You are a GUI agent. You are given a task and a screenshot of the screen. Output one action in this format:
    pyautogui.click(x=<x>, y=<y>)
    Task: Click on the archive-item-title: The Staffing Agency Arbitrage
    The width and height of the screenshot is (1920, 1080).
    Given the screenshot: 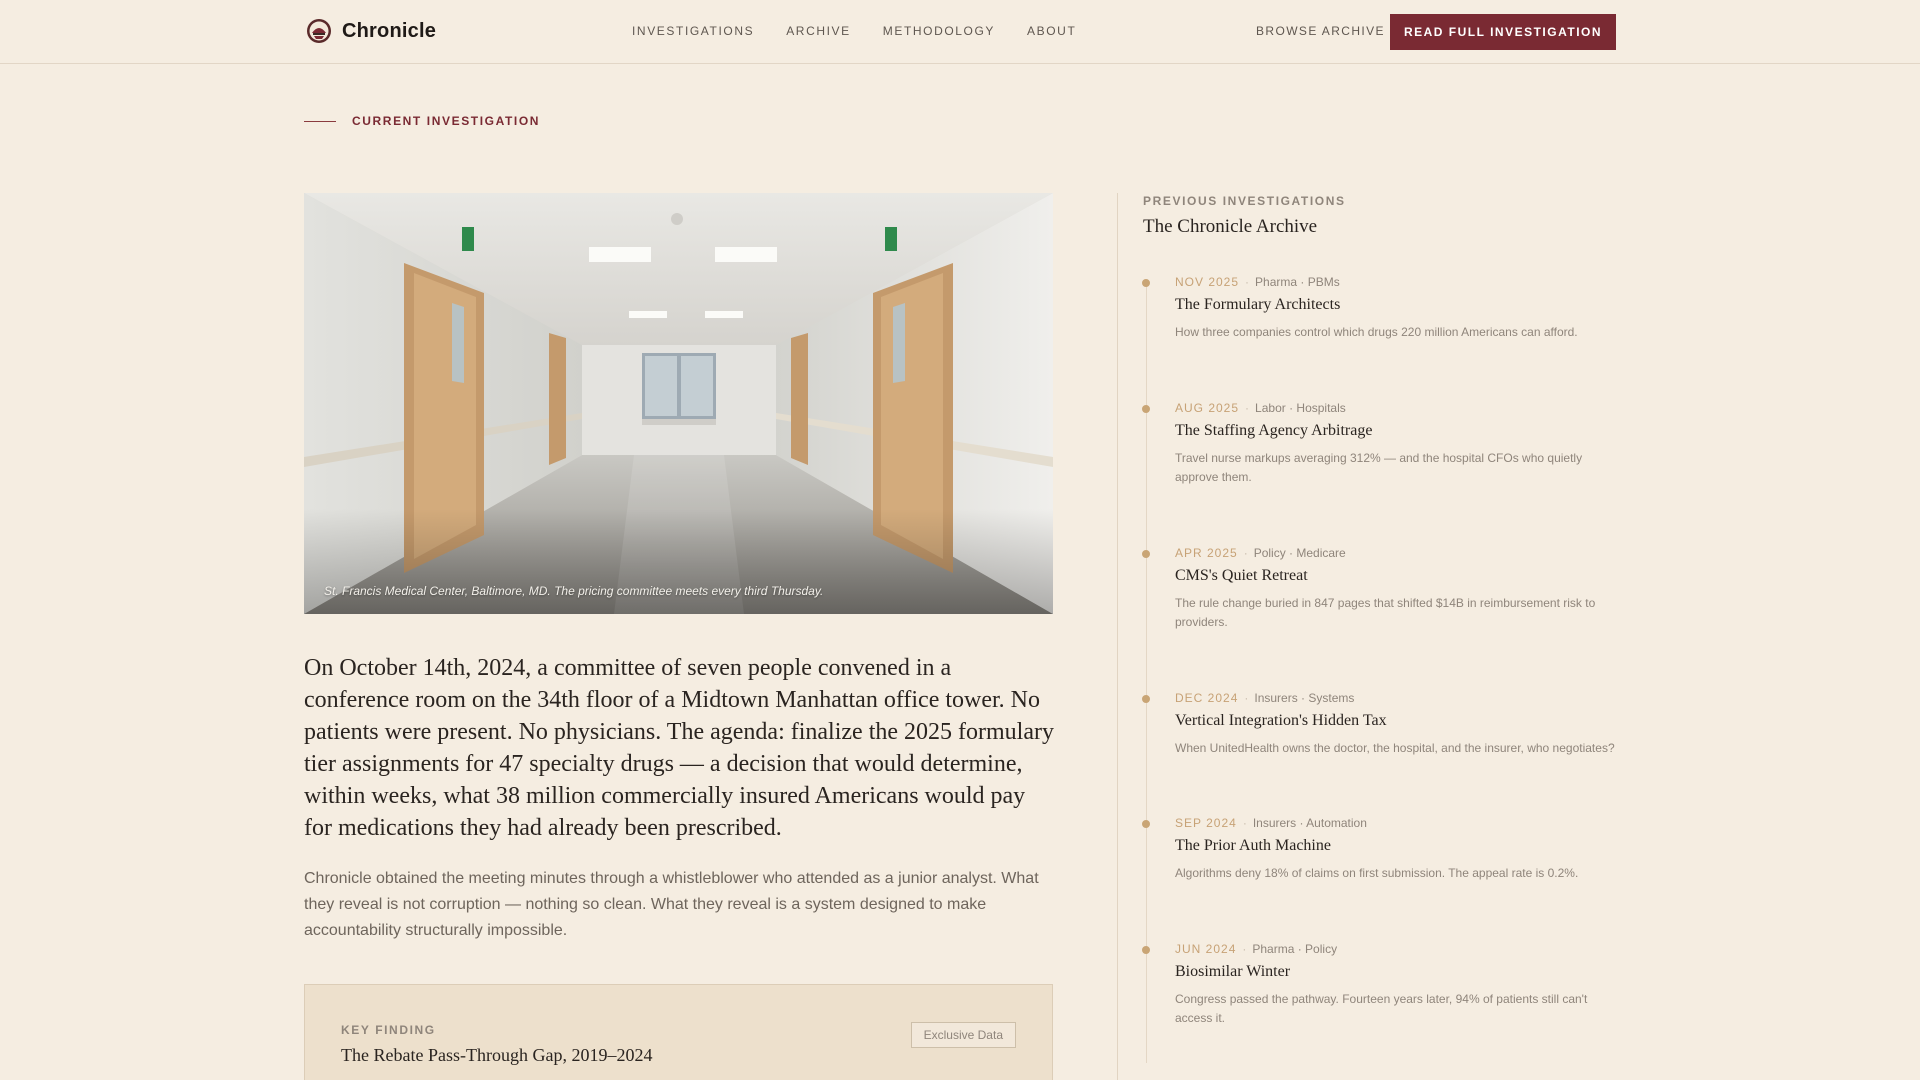 What is the action you would take?
    pyautogui.click(x=1273, y=431)
    